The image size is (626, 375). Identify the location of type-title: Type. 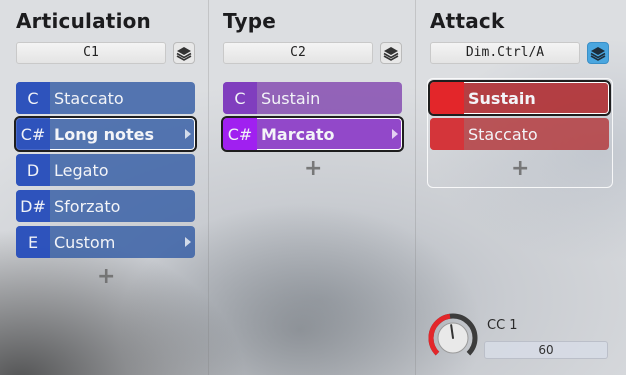
(249, 21).